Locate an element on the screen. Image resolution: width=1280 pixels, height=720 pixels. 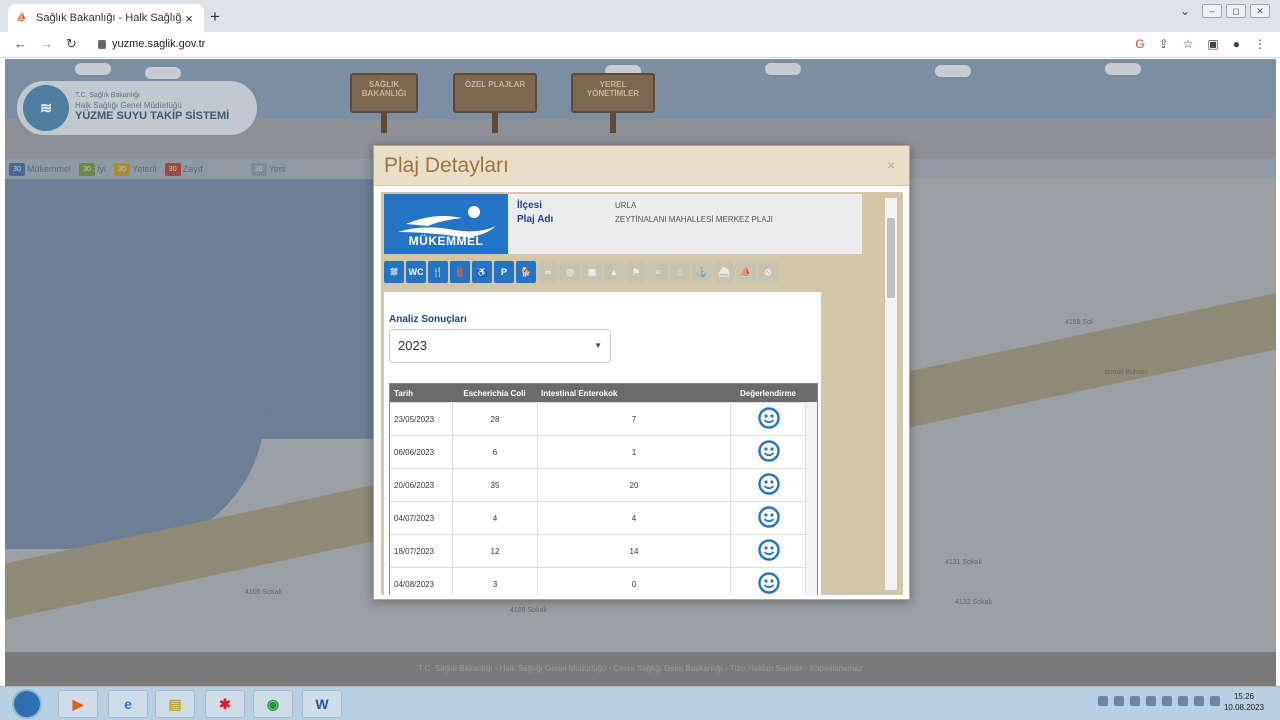
street-label: İsmail Bulvarı is located at coordinates (1126, 372).